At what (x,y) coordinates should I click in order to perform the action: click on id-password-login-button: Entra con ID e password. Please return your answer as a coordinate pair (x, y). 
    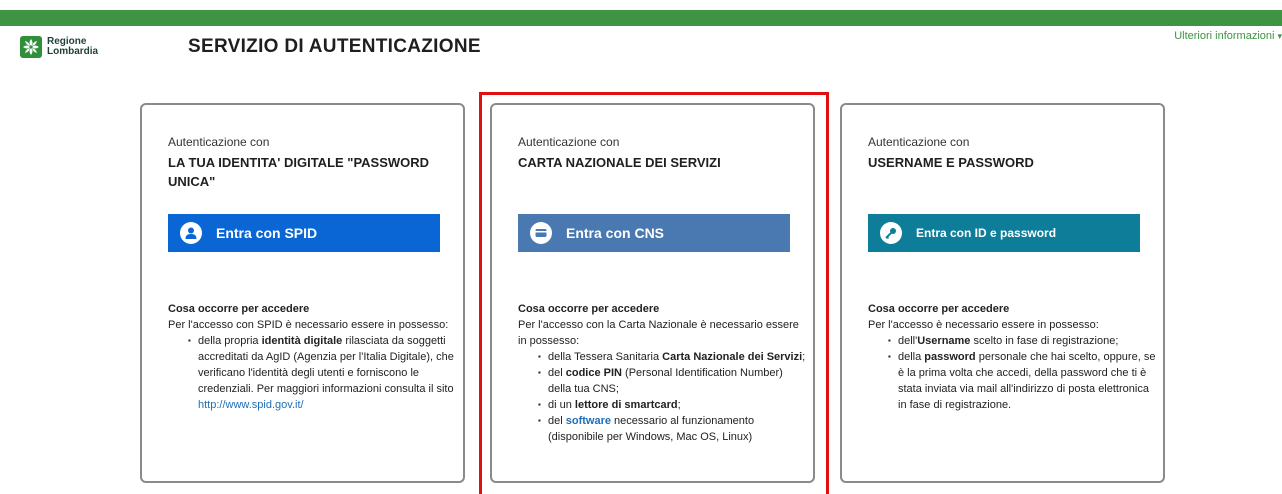
    Looking at the image, I should click on (1004, 233).